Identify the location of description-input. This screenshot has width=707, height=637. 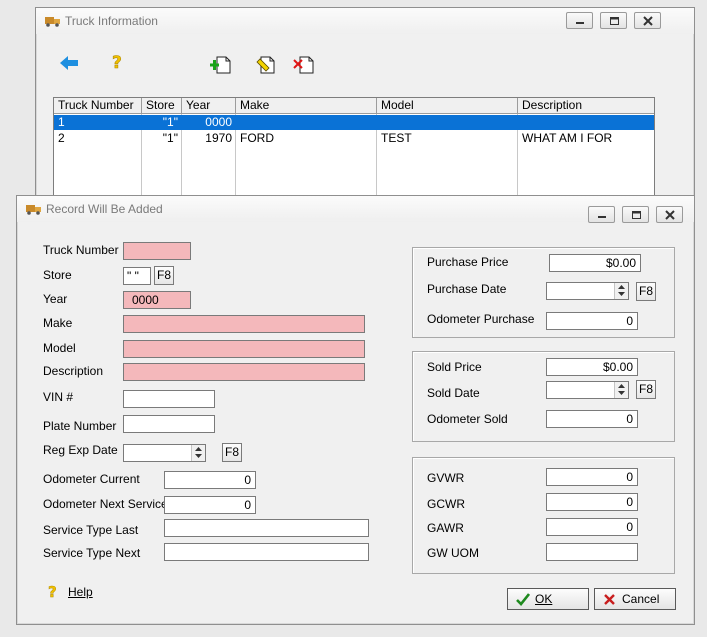
(244, 372).